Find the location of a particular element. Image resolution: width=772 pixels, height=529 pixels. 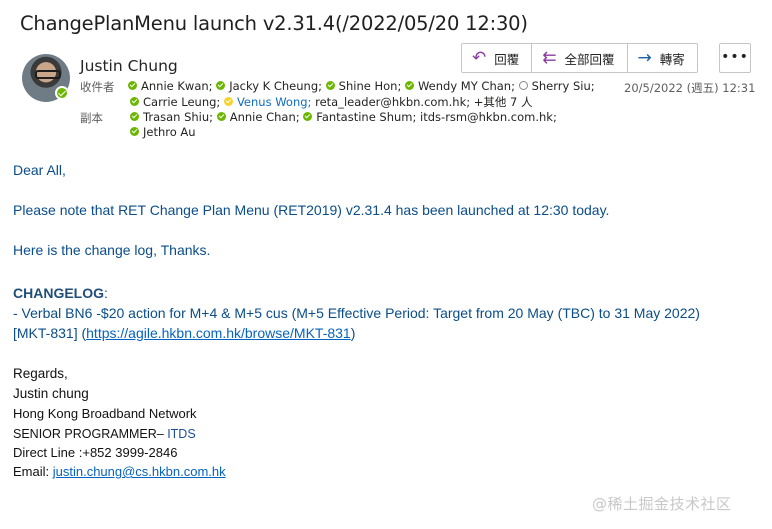

recipient: Annie Chan; is located at coordinates (258, 117).